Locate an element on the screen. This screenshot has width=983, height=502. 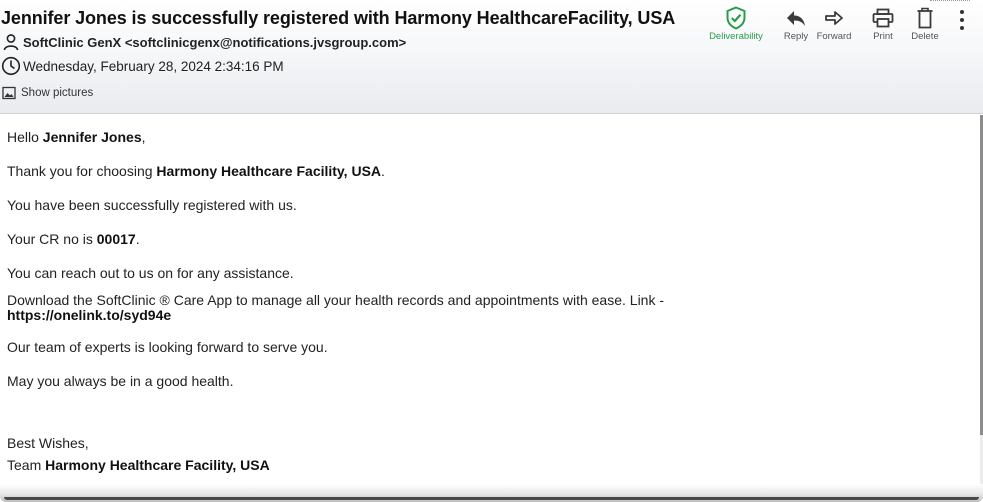
signature-line: Team Harmony Healthcare Facility, USA is located at coordinates (138, 465).